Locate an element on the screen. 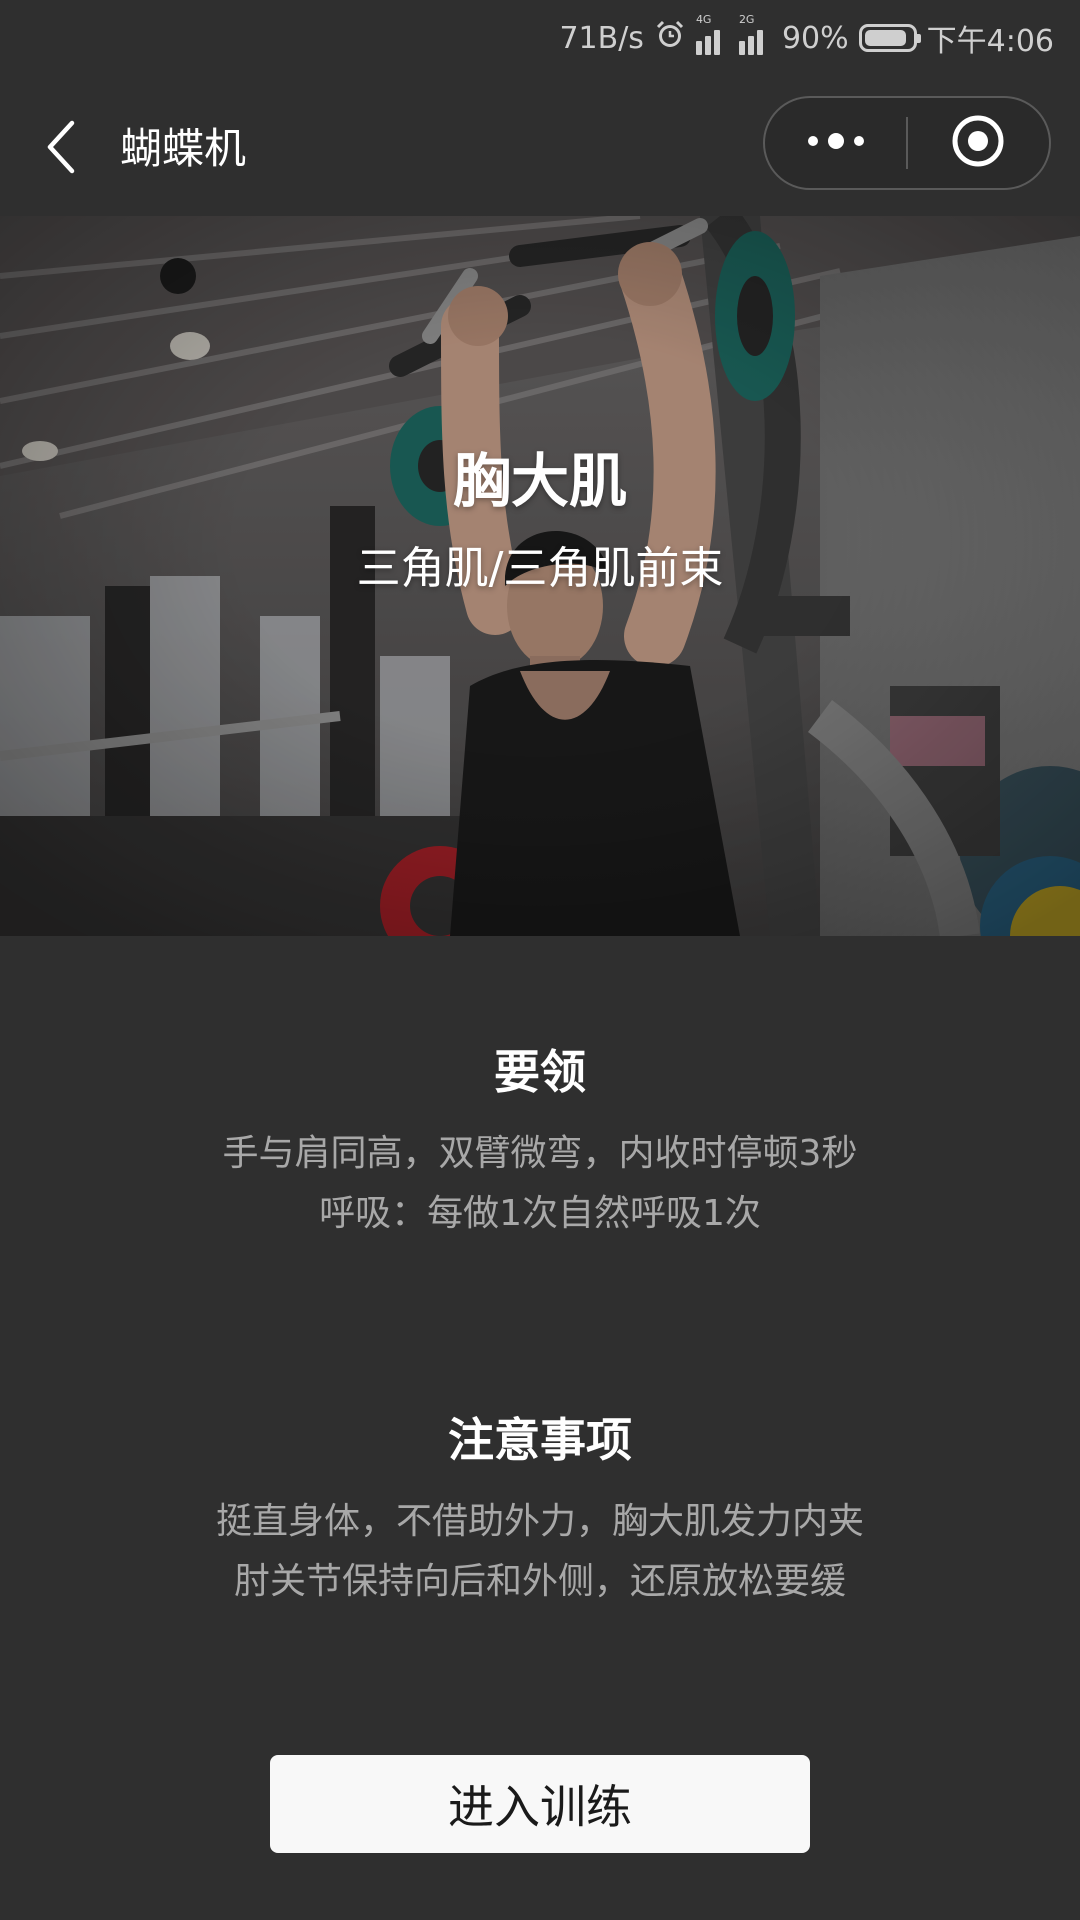 This screenshot has width=1080, height=1920. battery-icon is located at coordinates (889, 38).